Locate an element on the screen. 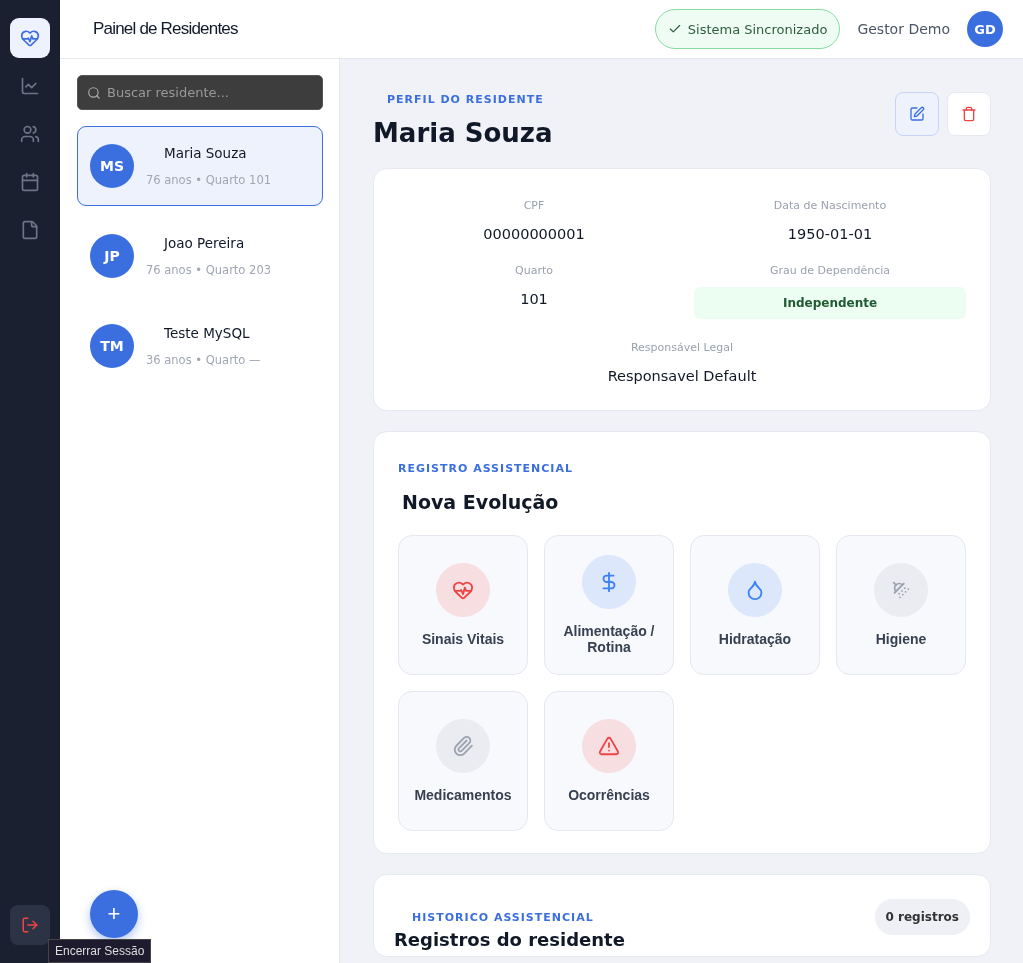 This screenshot has width=1023, height=963. record-count: 0 registros is located at coordinates (922, 917).